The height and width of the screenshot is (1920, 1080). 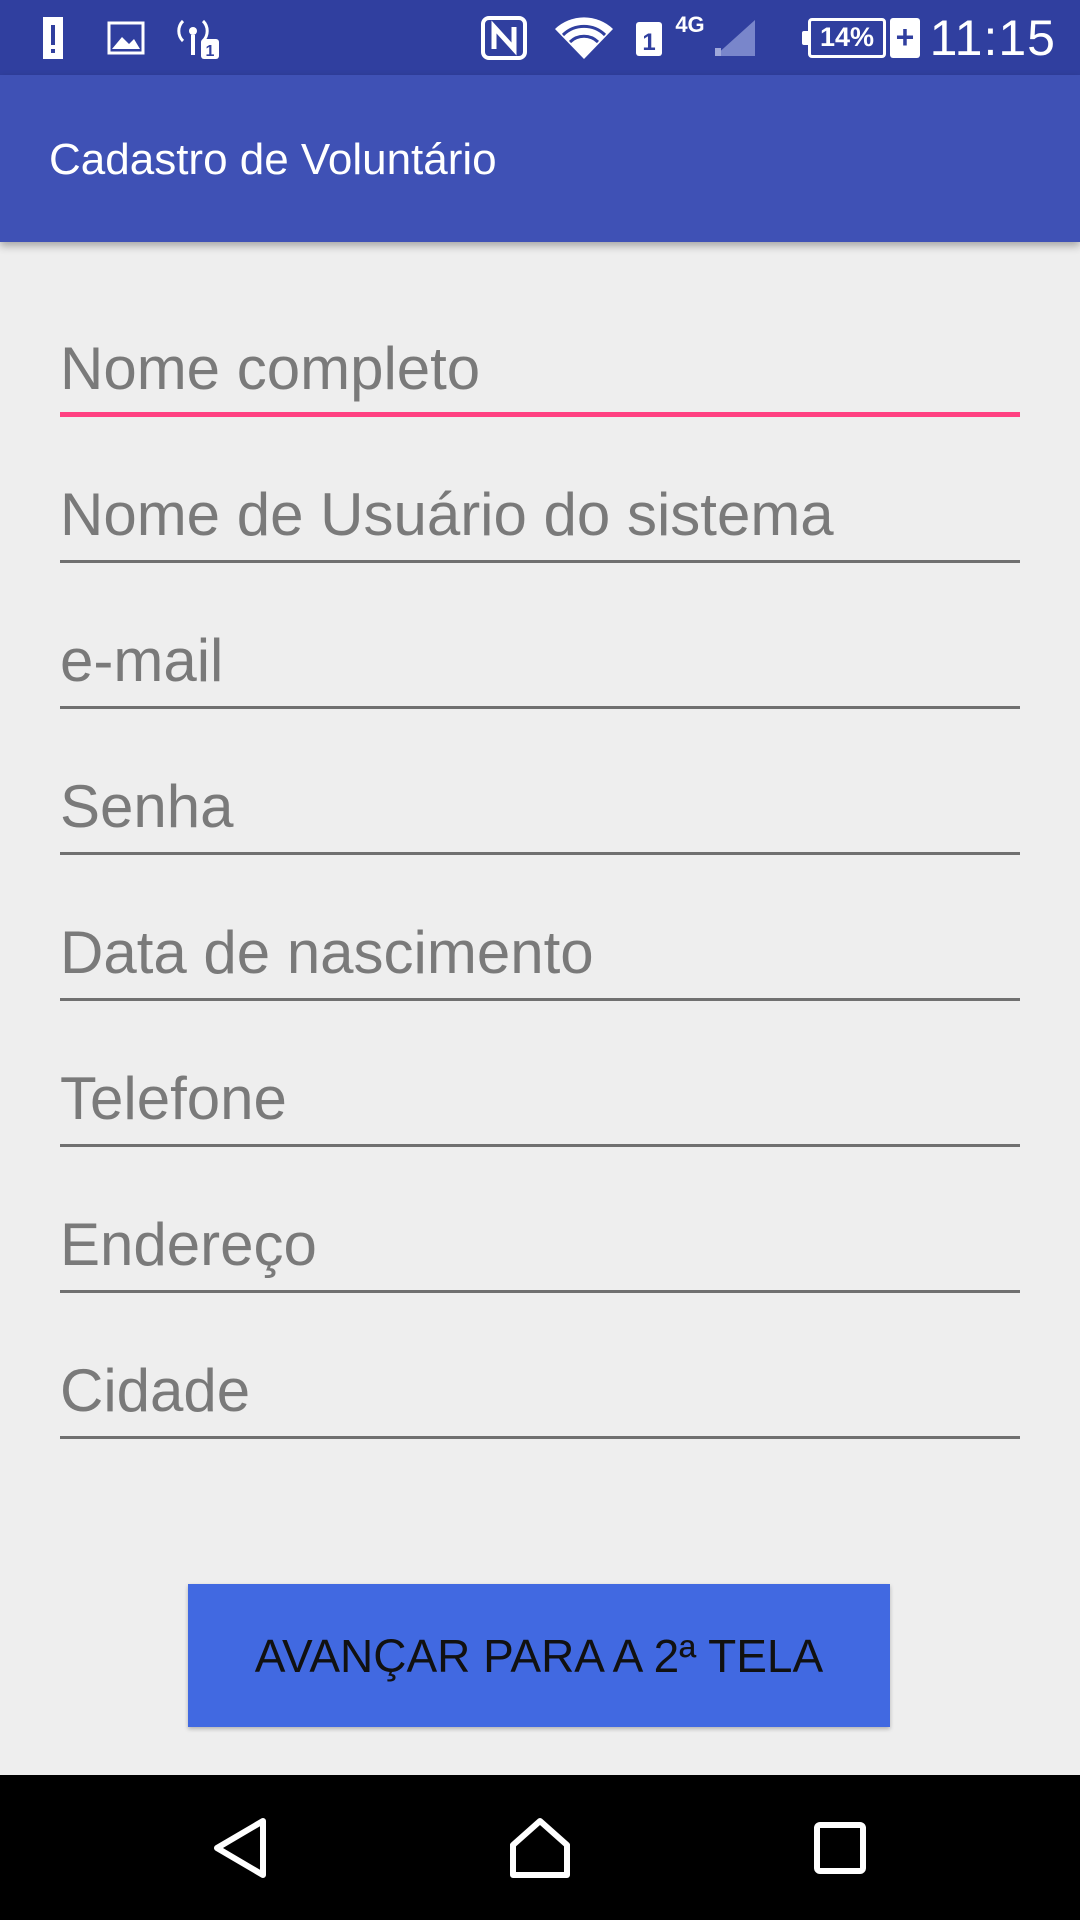 I want to click on app-bar: Cadastro de Voluntário, so click(x=540, y=158).